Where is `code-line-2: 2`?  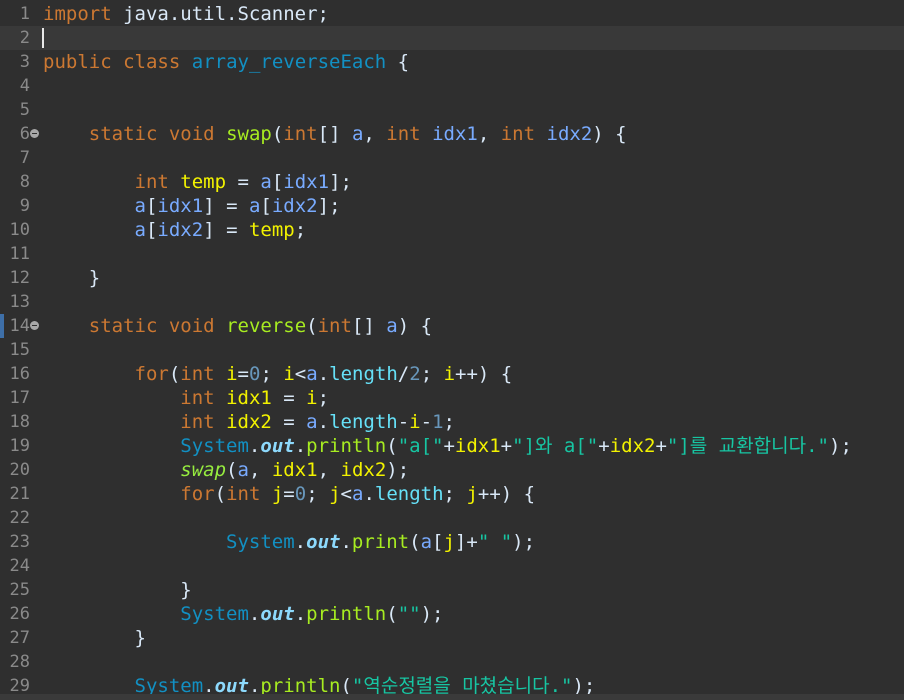
code-line-2: 2 is located at coordinates (452, 38).